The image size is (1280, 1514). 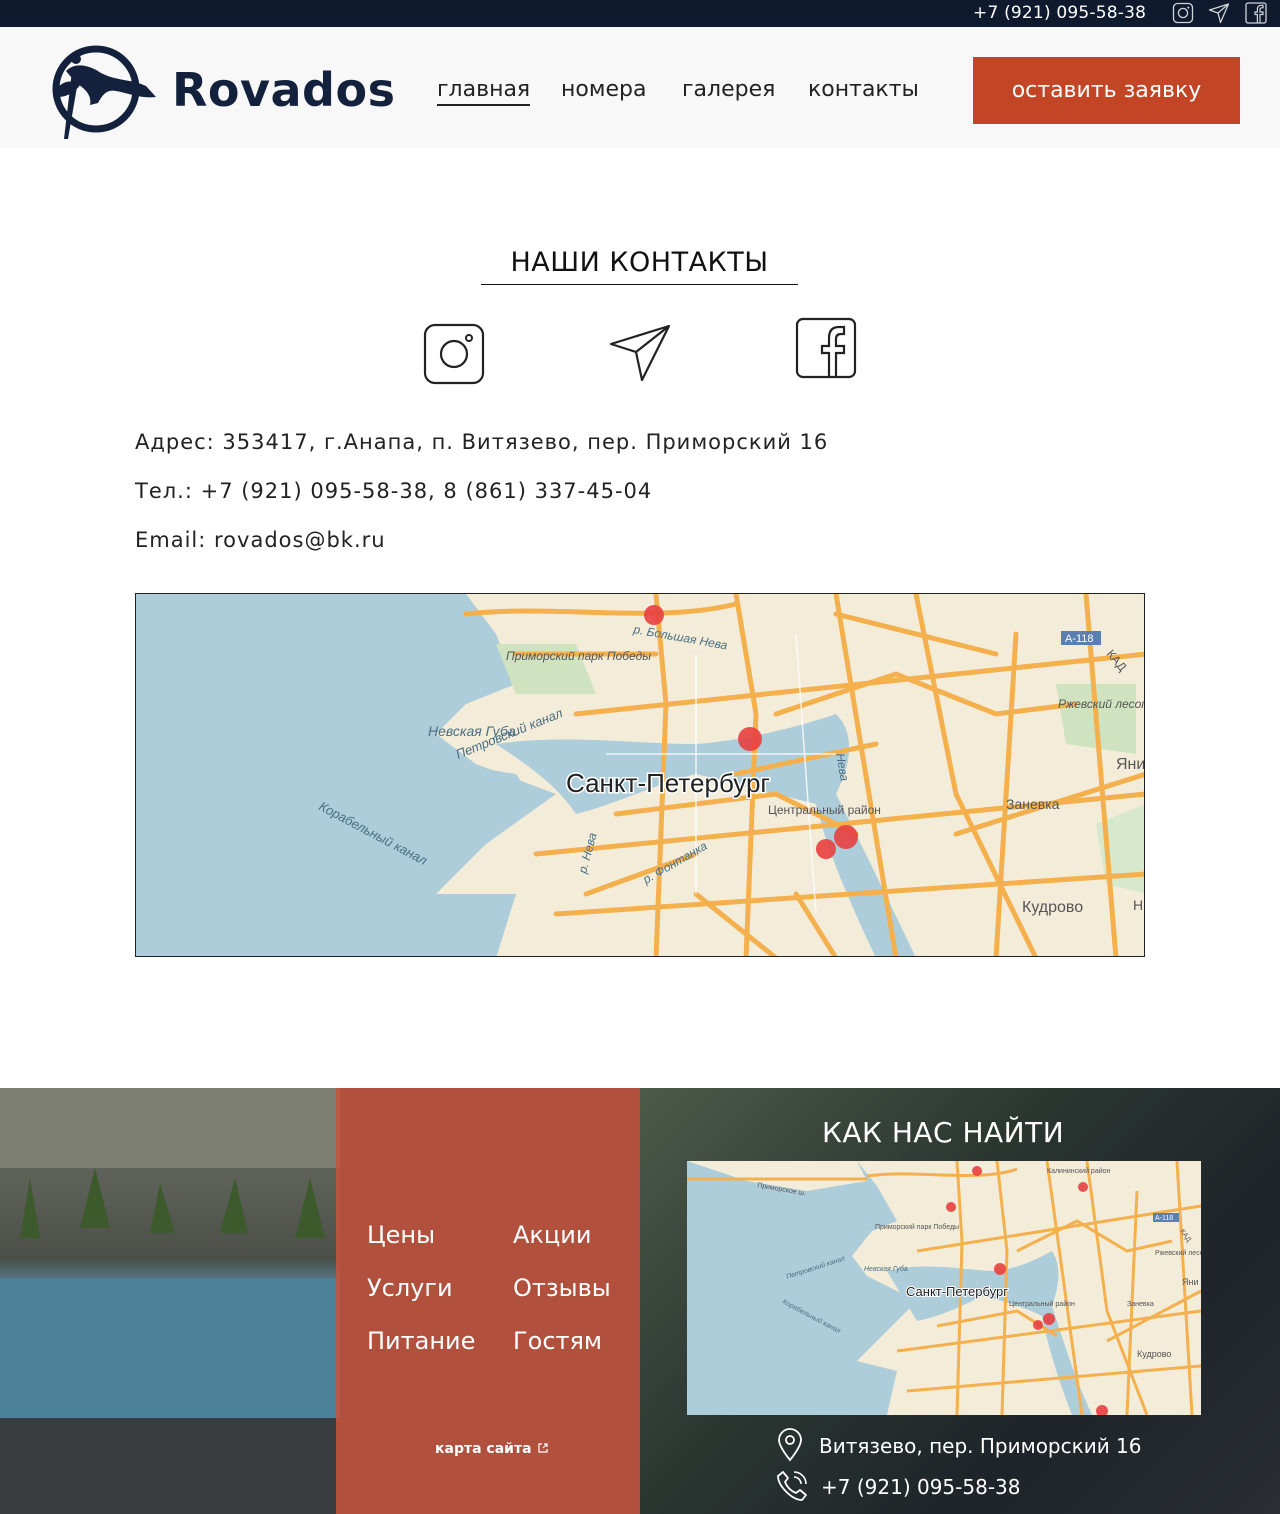 I want to click on pool-photo, so click(x=170, y=1301).